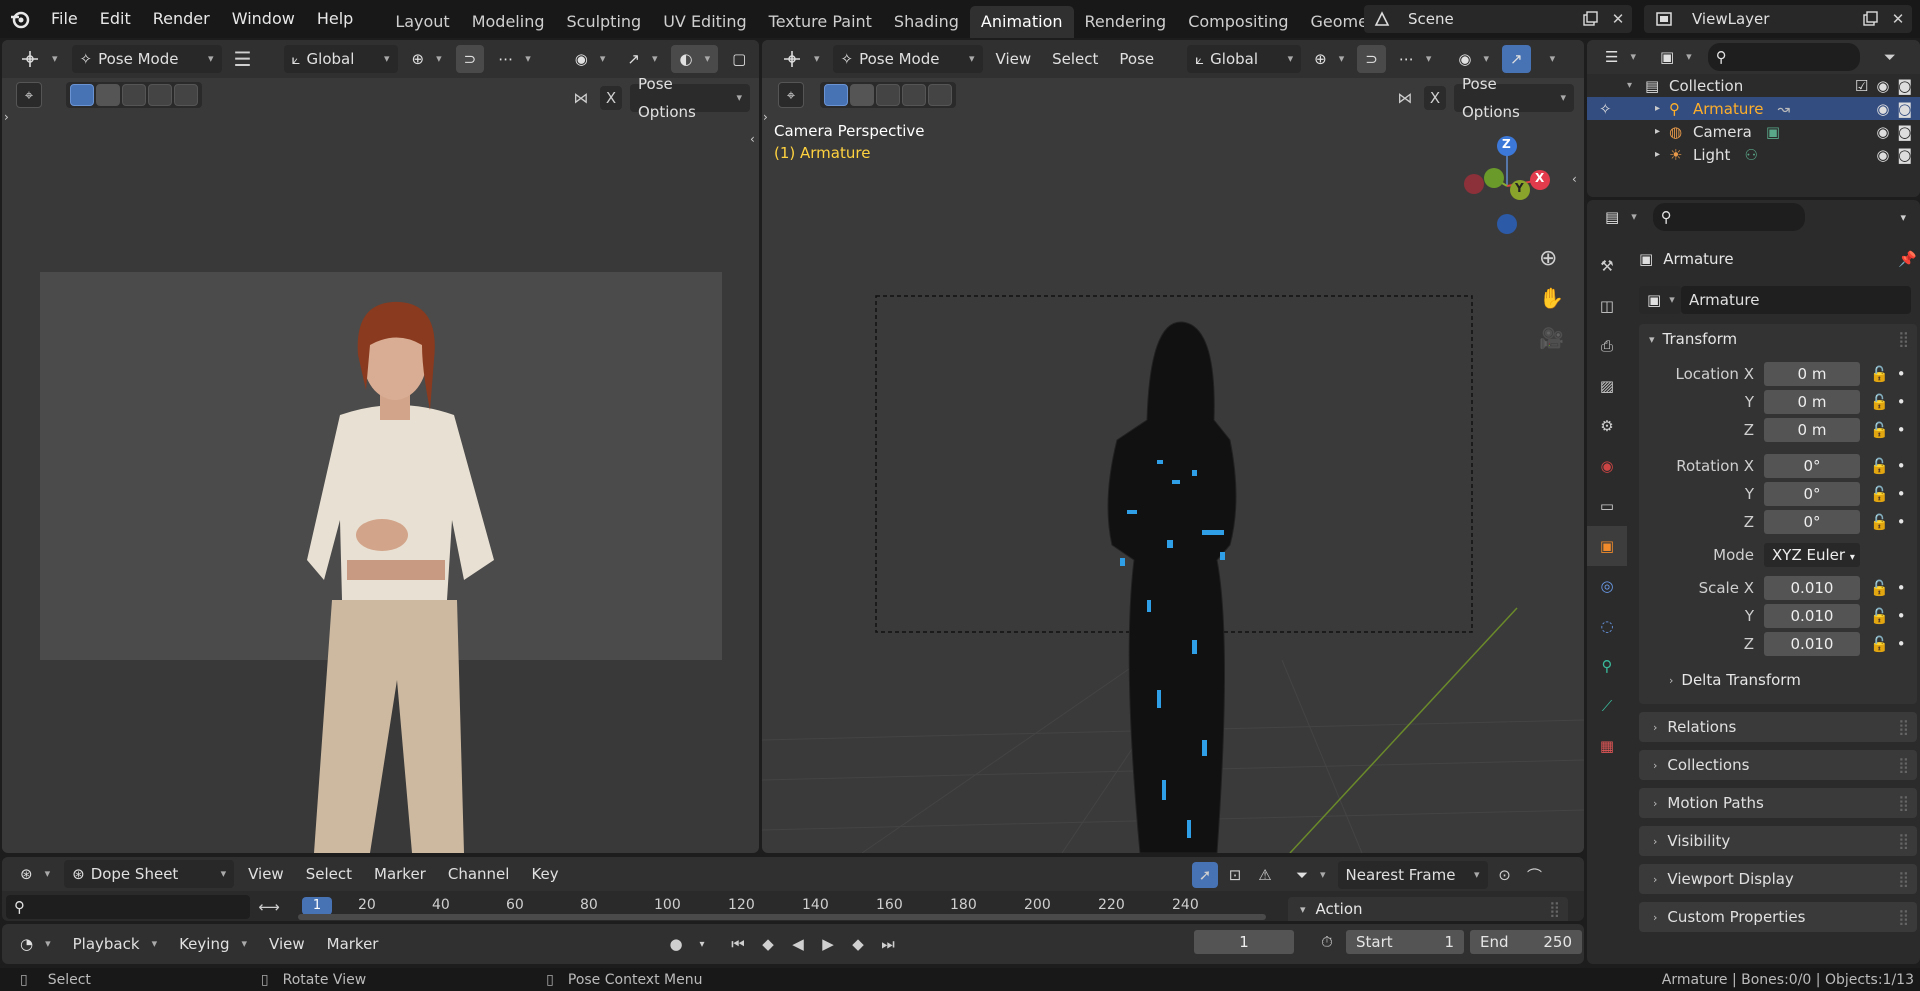 This screenshot has width=1920, height=991. Describe the element at coordinates (1244, 942) in the screenshot. I see `current-frame-field: 1` at that location.